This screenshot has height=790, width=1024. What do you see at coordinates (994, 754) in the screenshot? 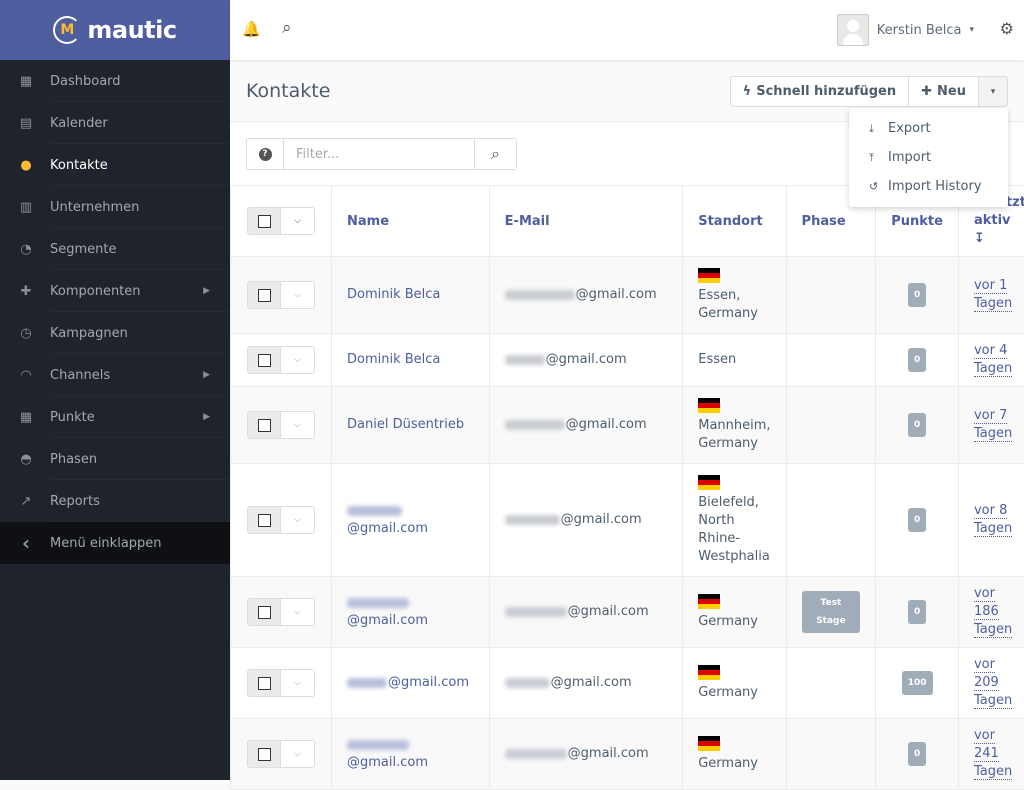
I see `last-active-value: vor 241 Tagen` at bounding box center [994, 754].